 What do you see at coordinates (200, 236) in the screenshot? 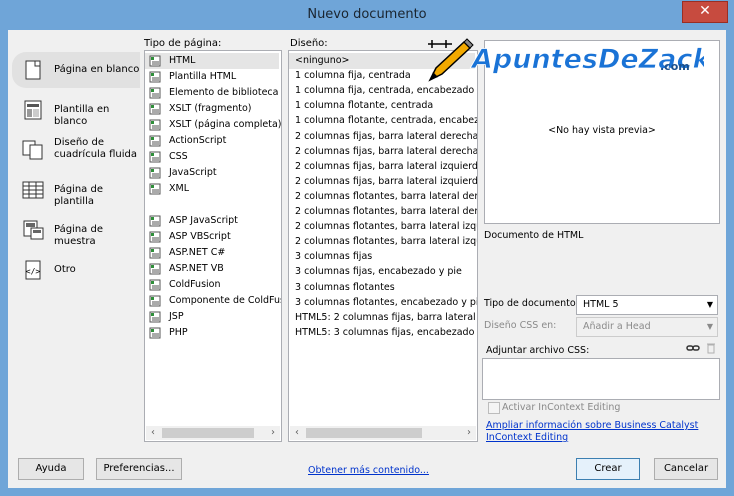
I see `page-type-item-label: ASP VBScript` at bounding box center [200, 236].